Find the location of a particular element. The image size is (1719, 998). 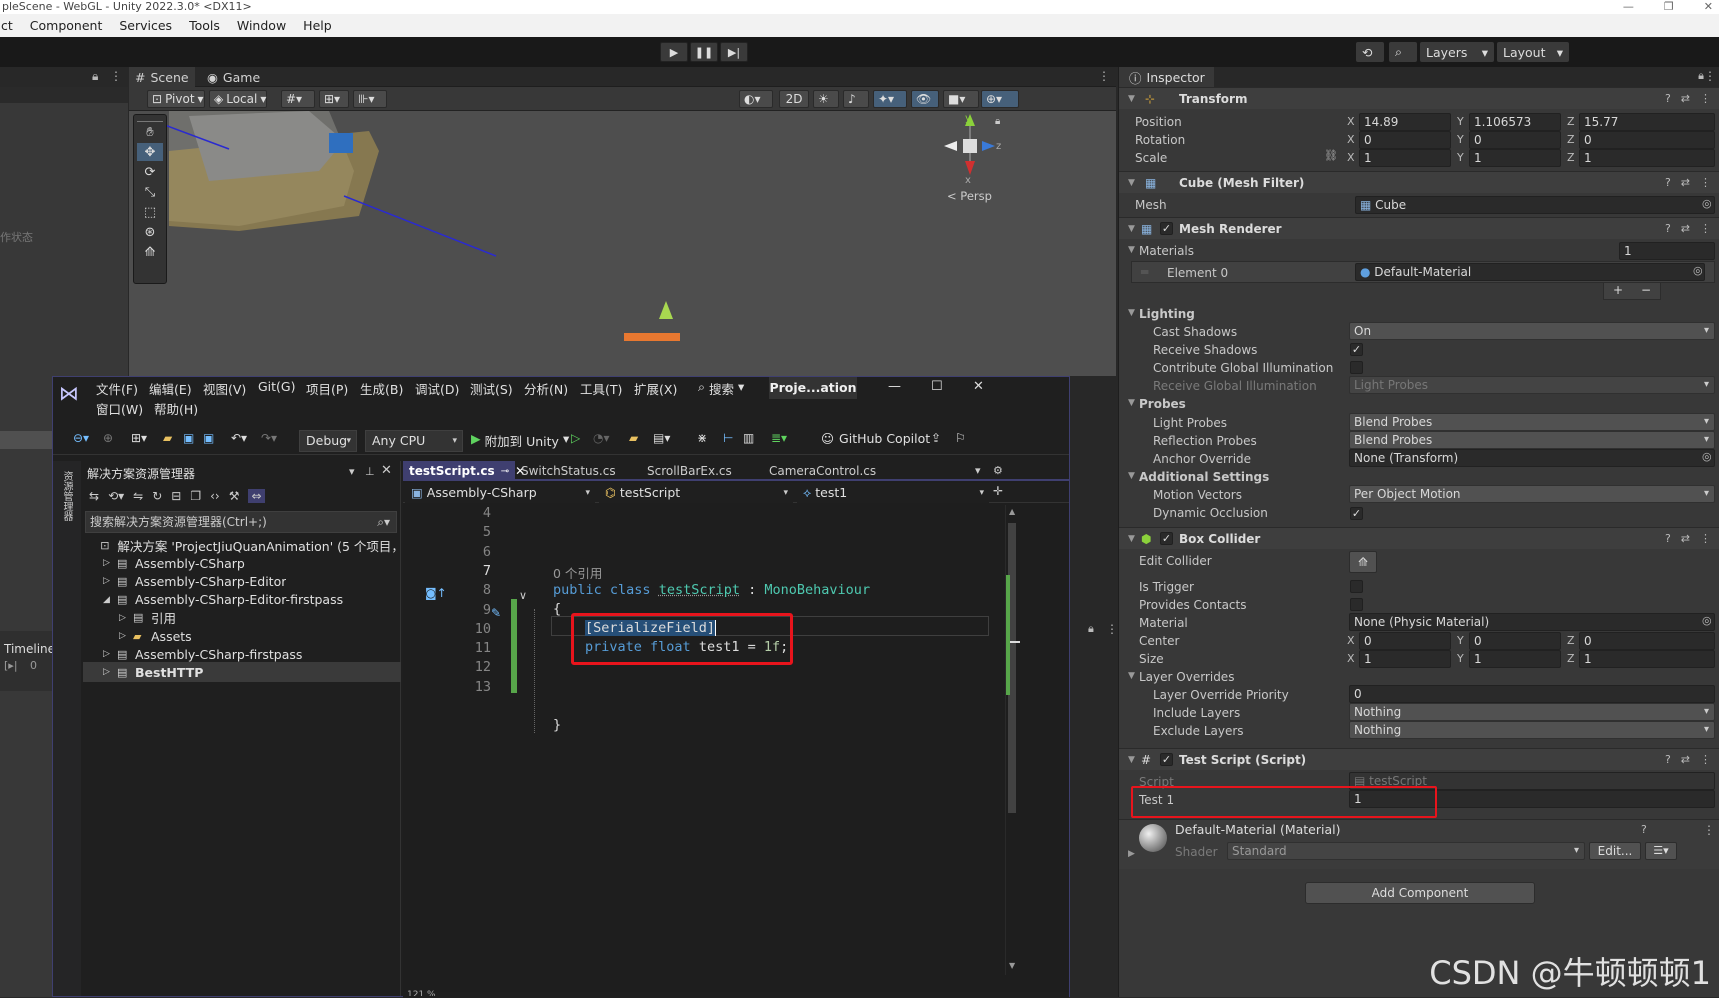

tab-scene: # Scene is located at coordinates (162, 77).